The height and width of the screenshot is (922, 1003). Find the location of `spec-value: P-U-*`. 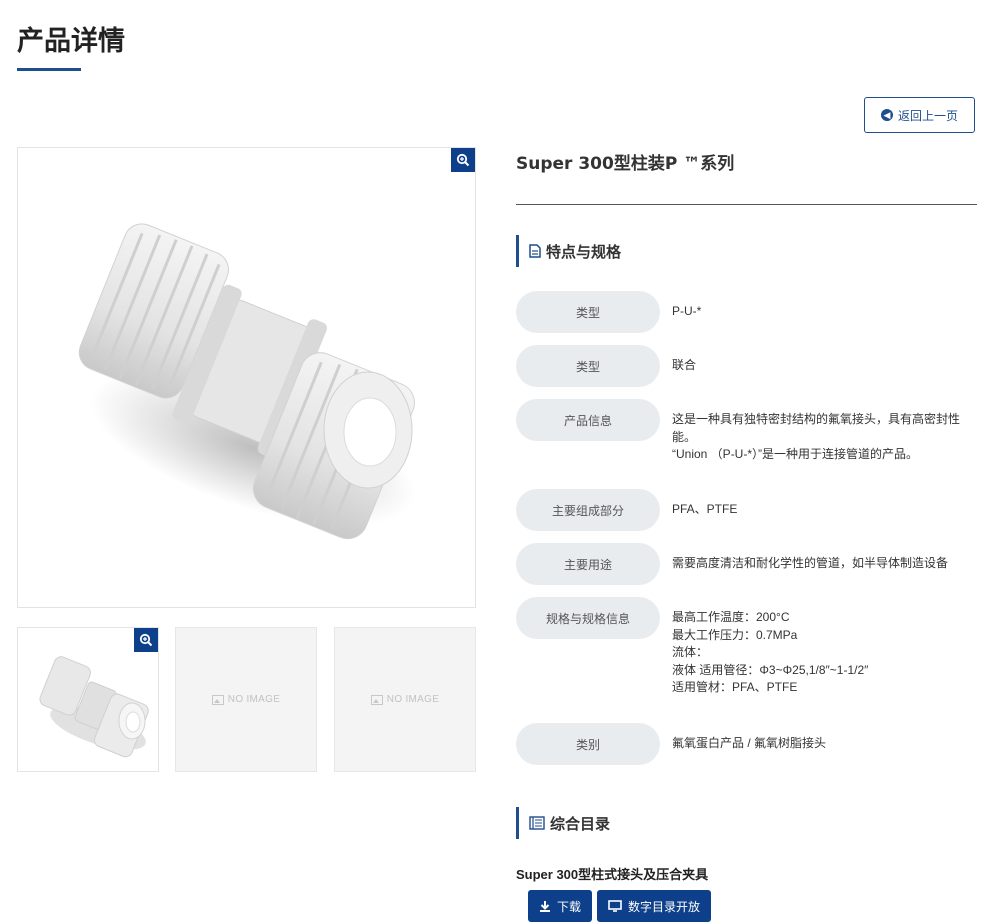

spec-value: P-U-* is located at coordinates (687, 311).